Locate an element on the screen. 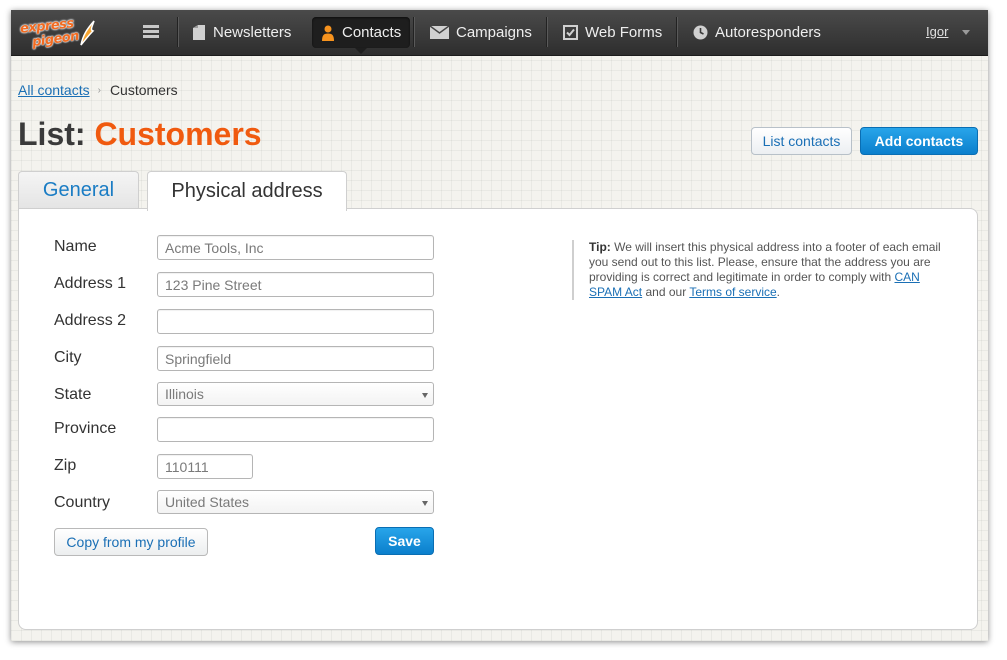 Image resolution: width=1007 pixels, height=660 pixels. user-menu: Igor is located at coordinates (937, 31).